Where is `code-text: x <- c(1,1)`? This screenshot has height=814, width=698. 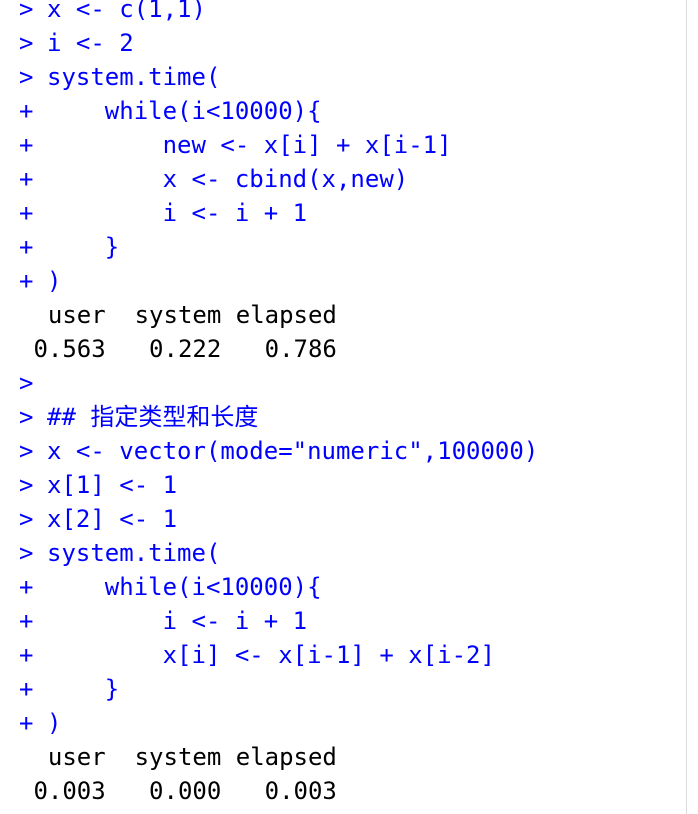
code-text: x <- c(1,1) is located at coordinates (126, 11).